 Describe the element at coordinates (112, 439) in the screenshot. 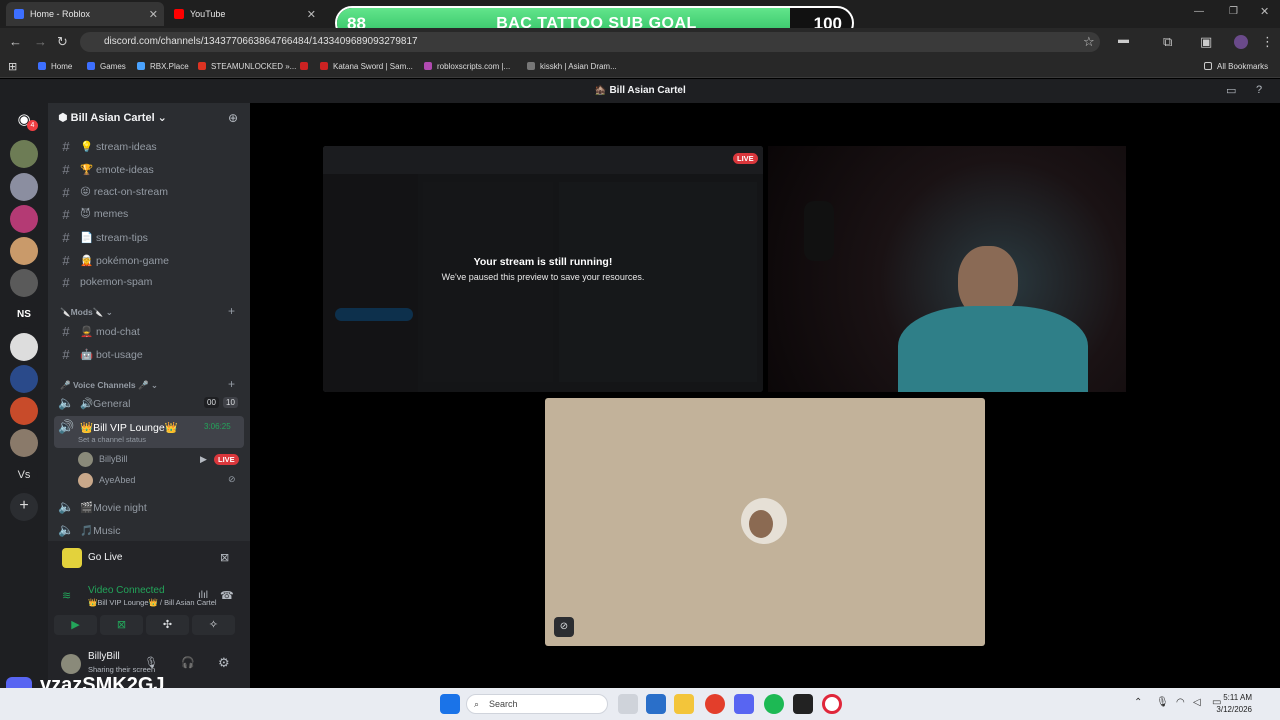

I see `channel-status: Set a channel status` at that location.